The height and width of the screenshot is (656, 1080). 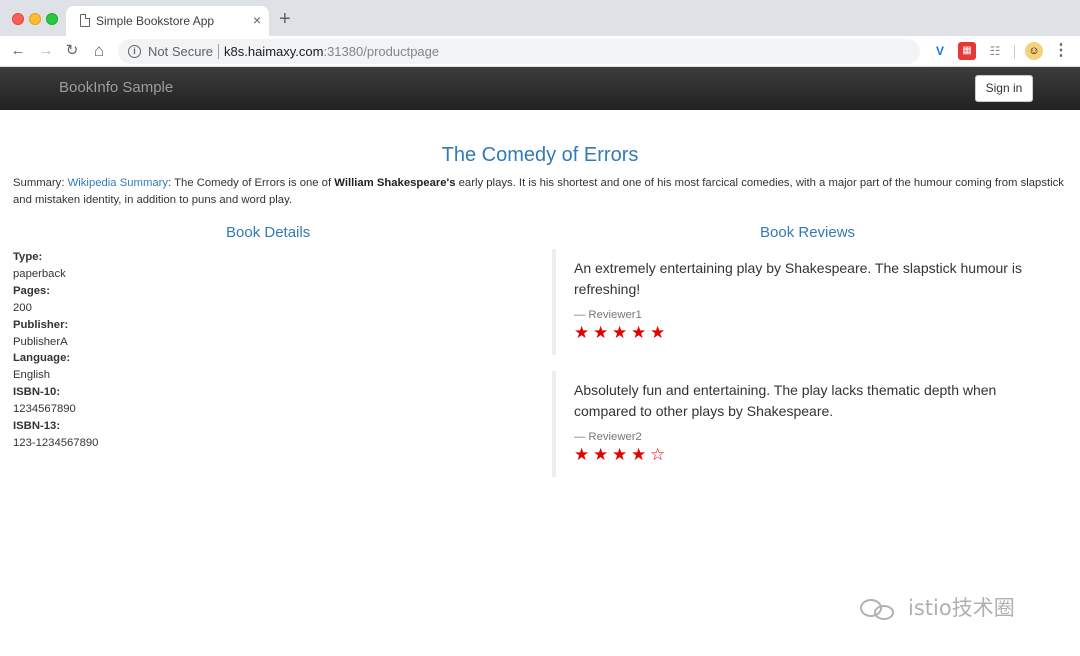 What do you see at coordinates (22, 307) in the screenshot?
I see `pages-value: 200` at bounding box center [22, 307].